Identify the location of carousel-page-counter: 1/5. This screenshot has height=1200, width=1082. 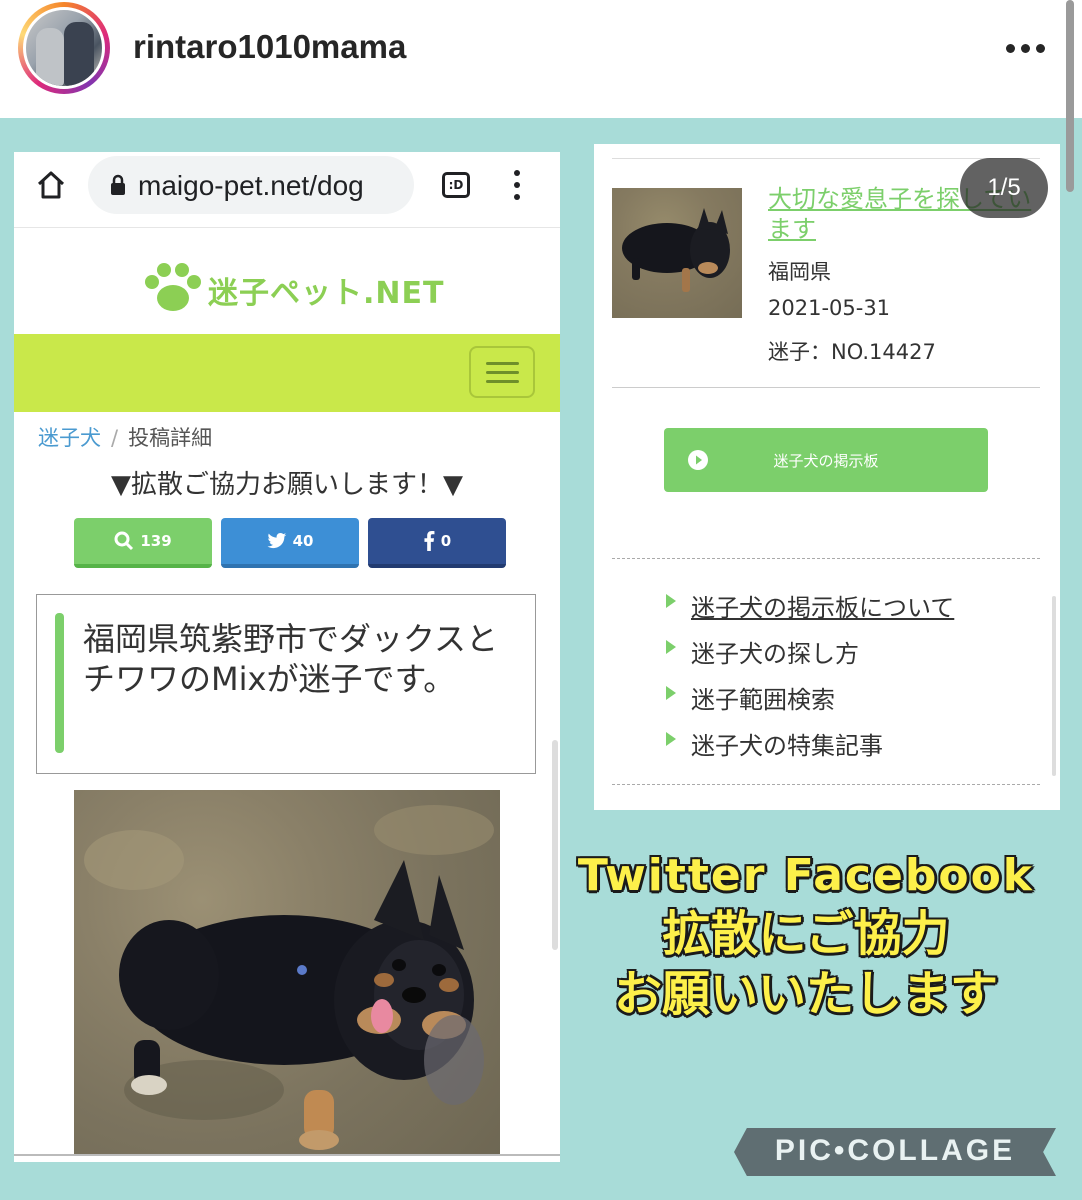
(1004, 188).